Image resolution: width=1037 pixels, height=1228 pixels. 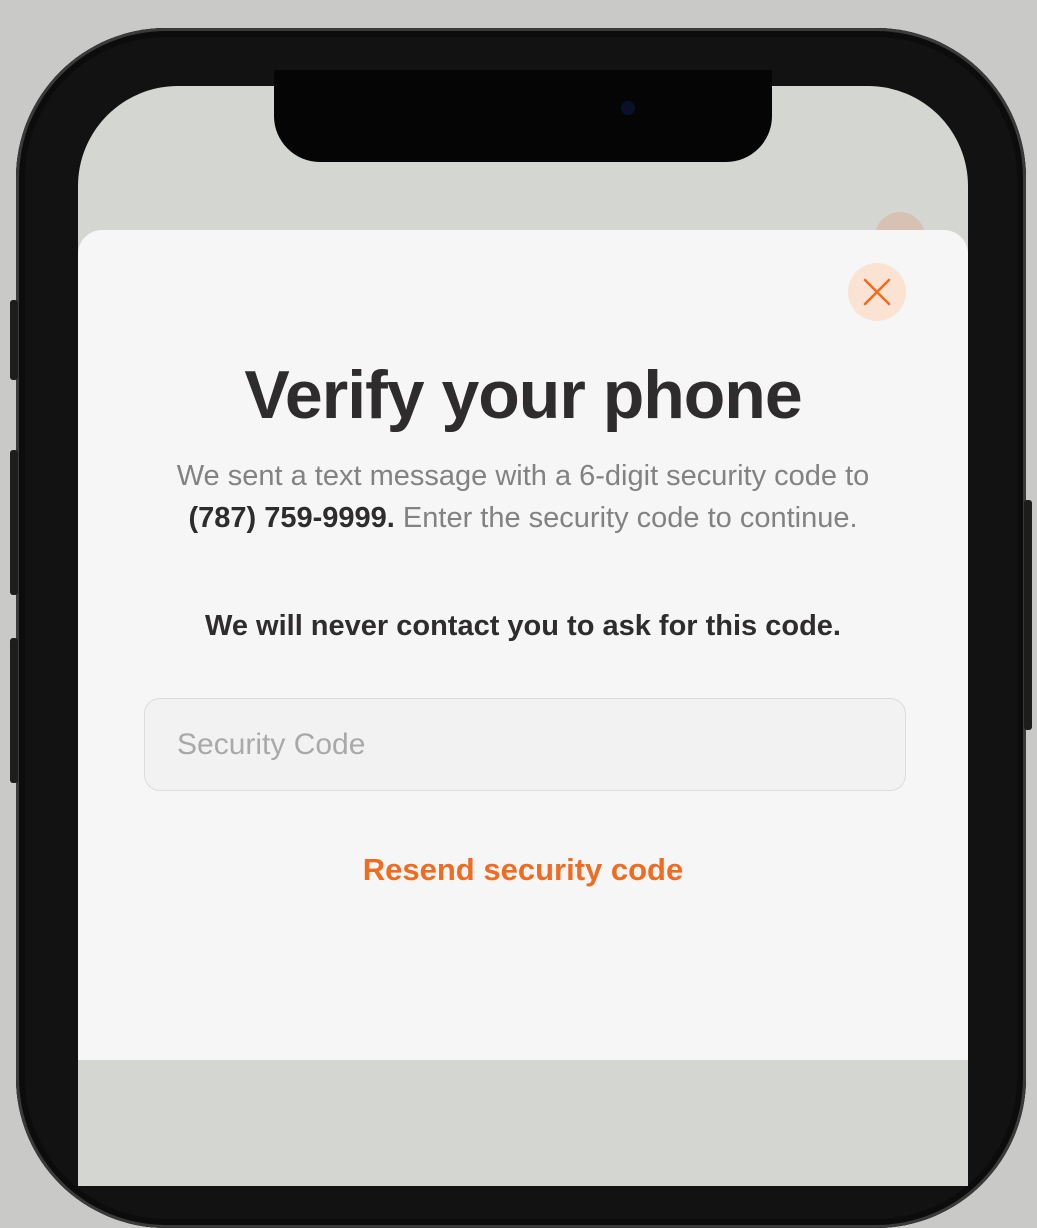 I want to click on close-icon, so click(x=877, y=292).